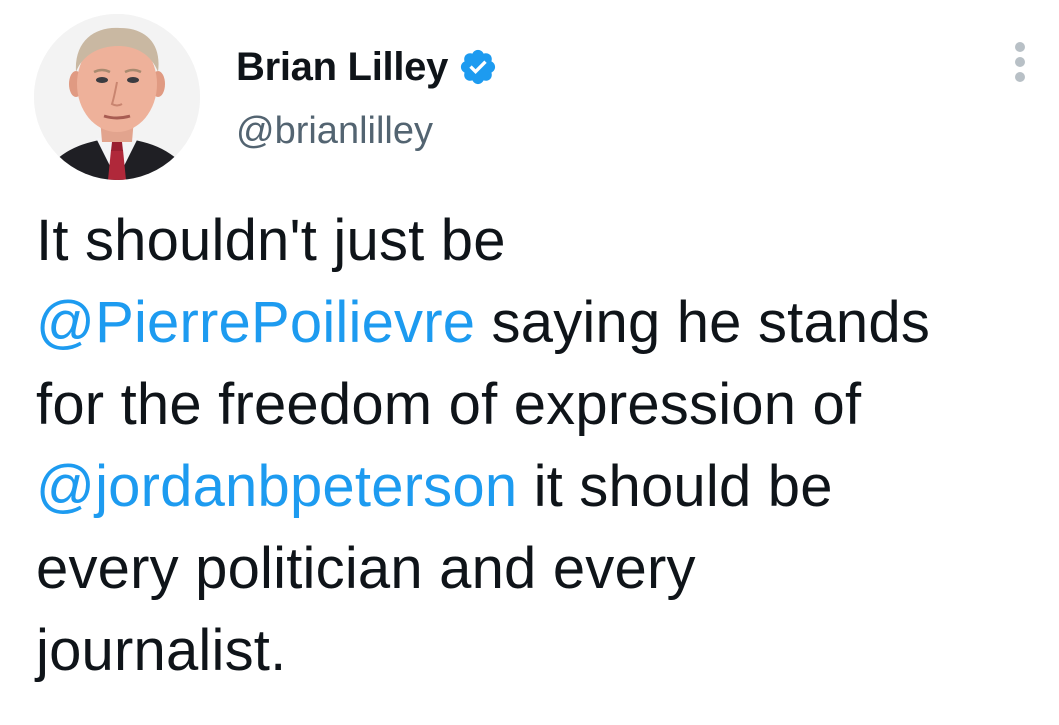 This screenshot has height=725, width=1059. I want to click on tweet-line: journalist., so click(161, 650).